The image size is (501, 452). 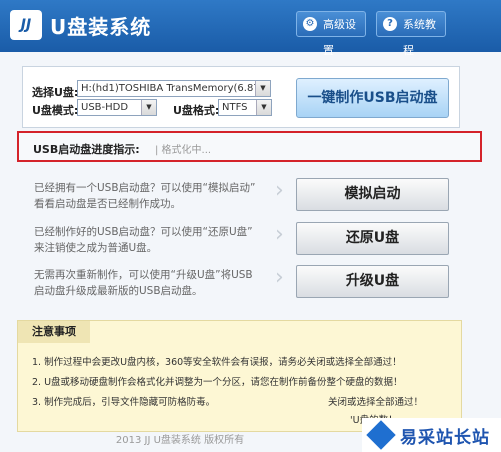 I want to click on simulate-boot-button: 模拟启动, so click(x=372, y=194).